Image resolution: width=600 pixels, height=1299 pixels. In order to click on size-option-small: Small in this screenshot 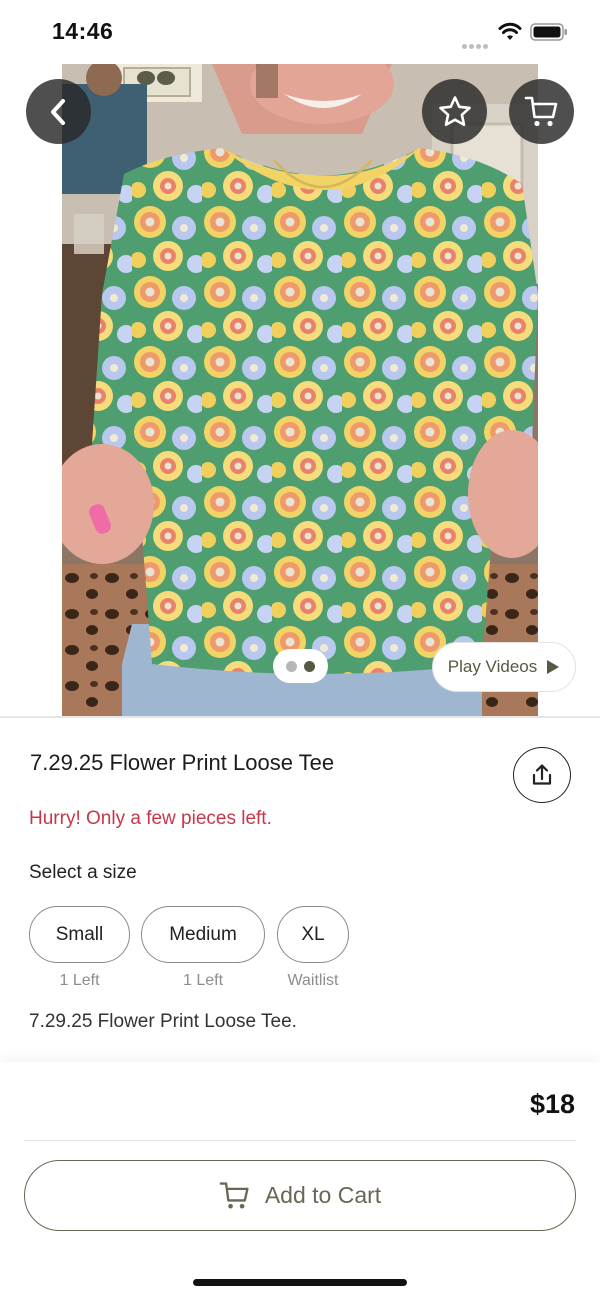, I will do `click(79, 934)`.